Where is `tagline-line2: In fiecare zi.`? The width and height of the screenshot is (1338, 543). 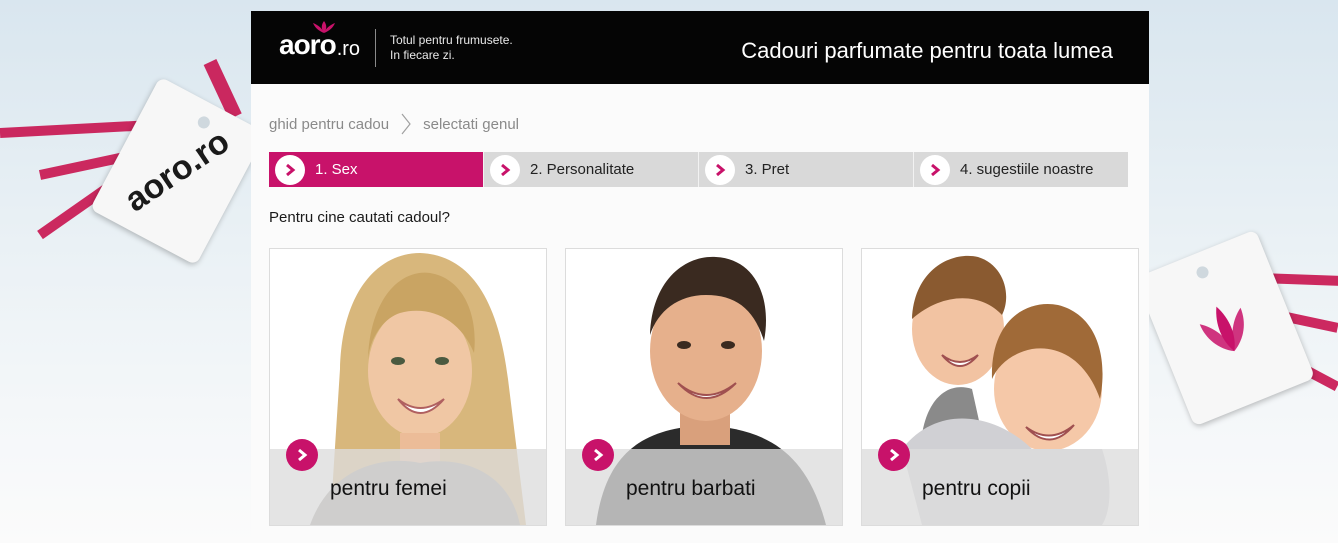
tagline-line2: In fiecare zi. is located at coordinates (422, 55).